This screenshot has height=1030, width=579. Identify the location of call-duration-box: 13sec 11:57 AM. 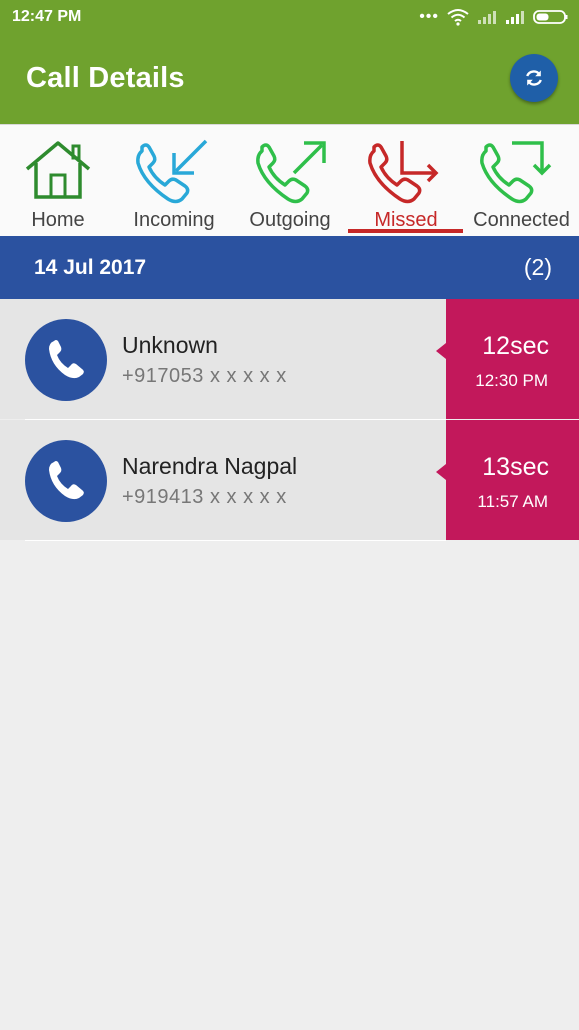
(507, 480).